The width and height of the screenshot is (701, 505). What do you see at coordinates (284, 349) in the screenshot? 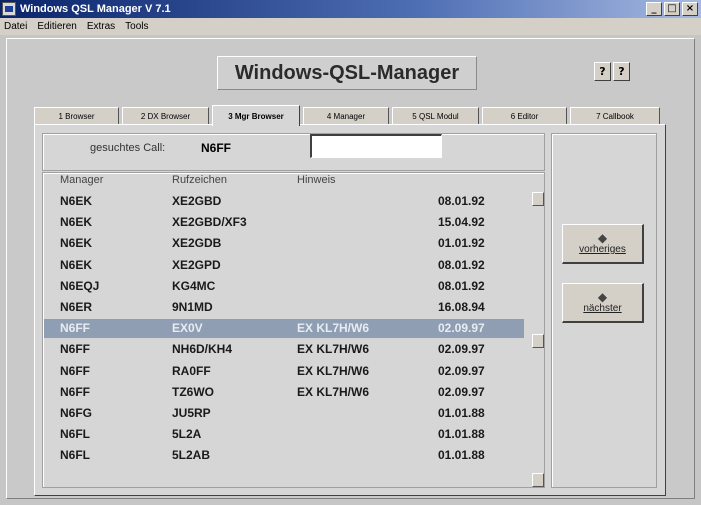
I see `table-row: N6FF NH6D/KH4 EX KL7H/W6 02.09.97` at bounding box center [284, 349].